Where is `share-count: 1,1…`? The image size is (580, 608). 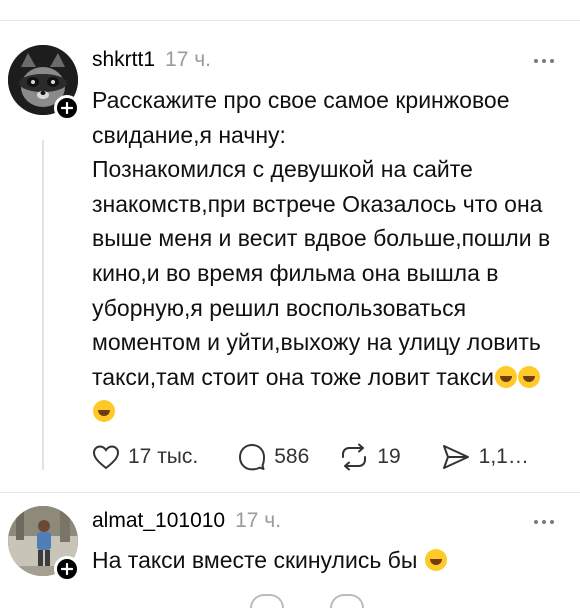
share-count: 1,1… is located at coordinates (503, 456).